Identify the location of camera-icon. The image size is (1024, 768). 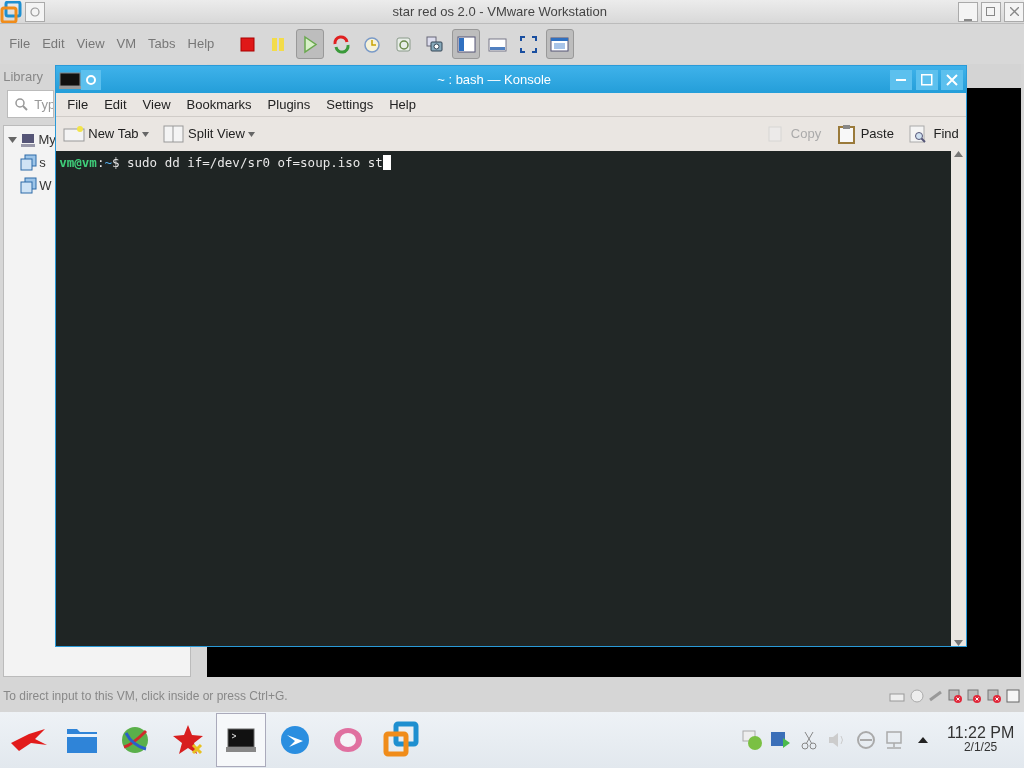
(435, 44).